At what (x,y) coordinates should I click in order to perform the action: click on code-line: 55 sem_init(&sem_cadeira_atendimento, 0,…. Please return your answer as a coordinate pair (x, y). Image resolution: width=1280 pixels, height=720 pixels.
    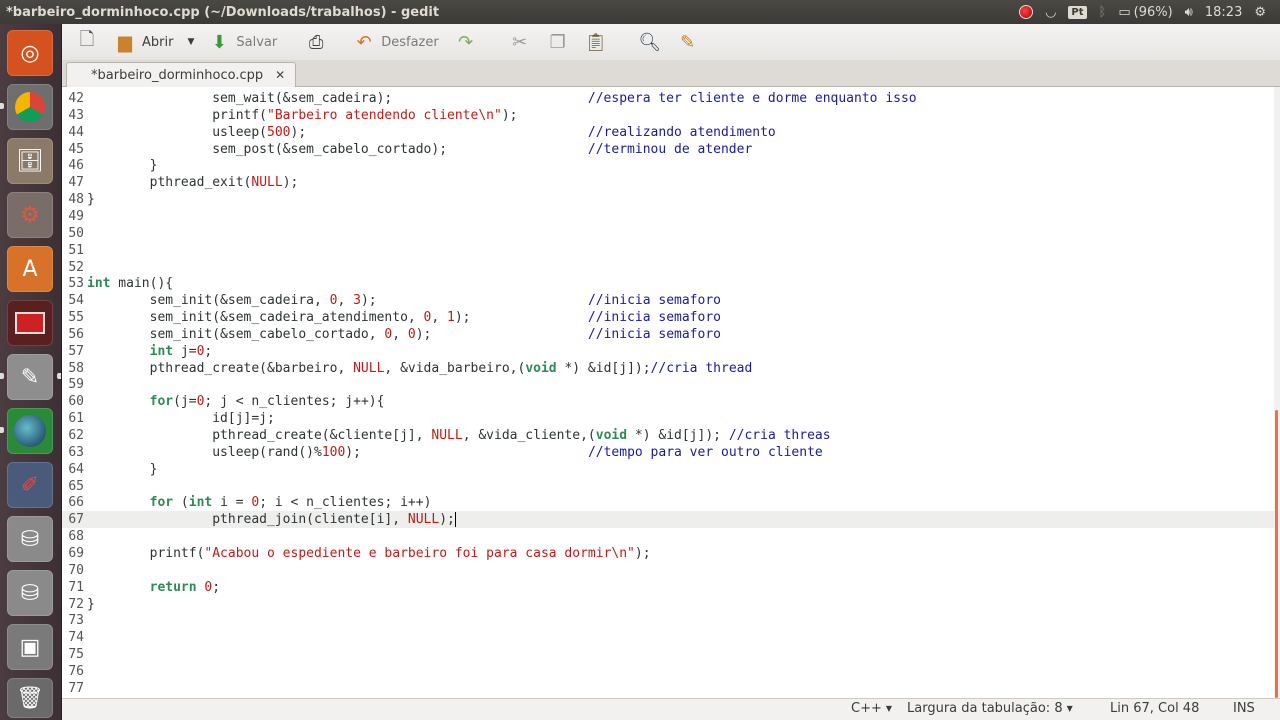
    Looking at the image, I should click on (668, 317).